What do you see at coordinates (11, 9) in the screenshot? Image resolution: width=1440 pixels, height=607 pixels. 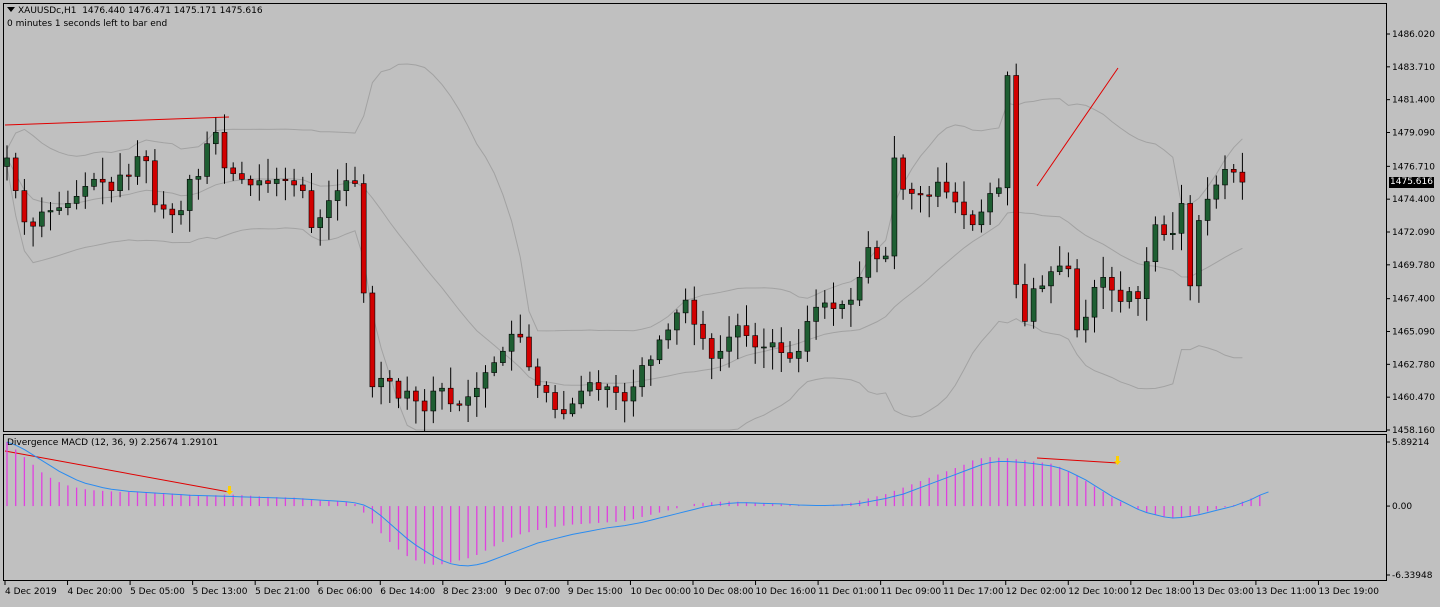 I see `triangle-down-icon` at bounding box center [11, 9].